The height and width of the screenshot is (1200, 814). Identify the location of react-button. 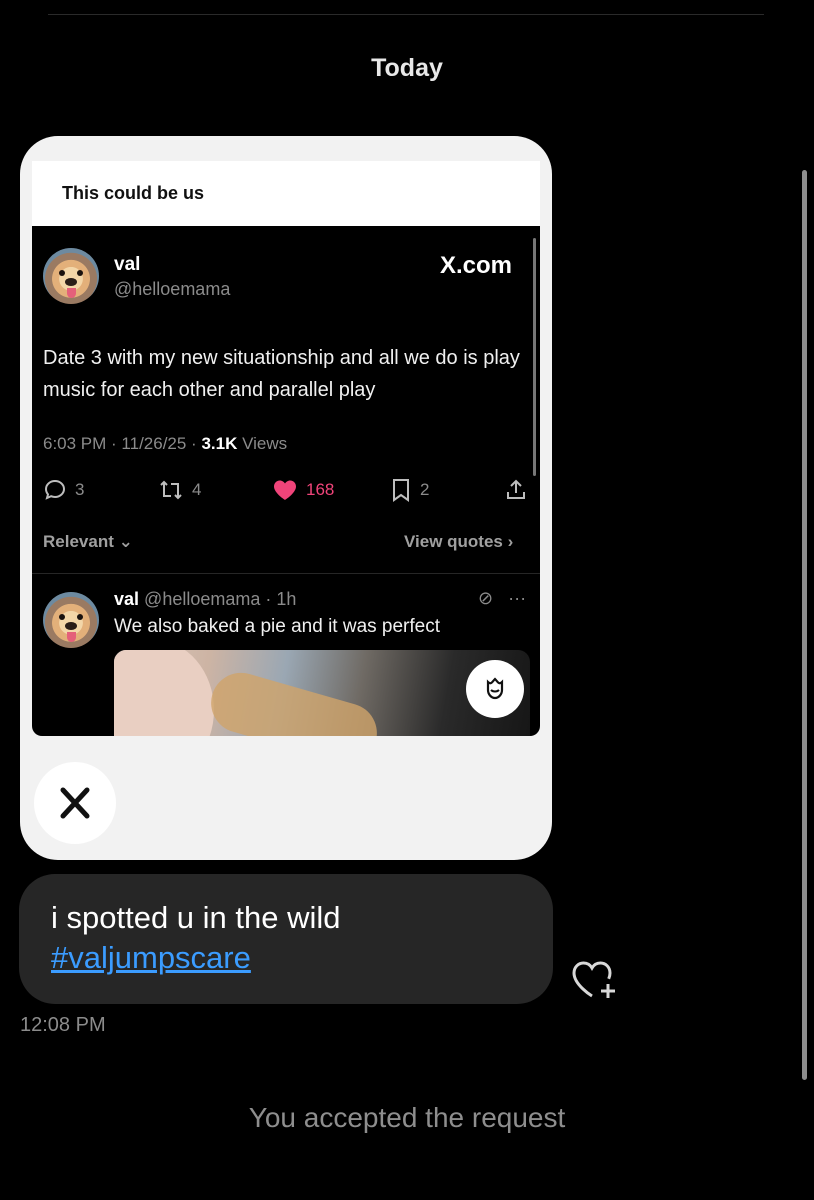
(594, 982).